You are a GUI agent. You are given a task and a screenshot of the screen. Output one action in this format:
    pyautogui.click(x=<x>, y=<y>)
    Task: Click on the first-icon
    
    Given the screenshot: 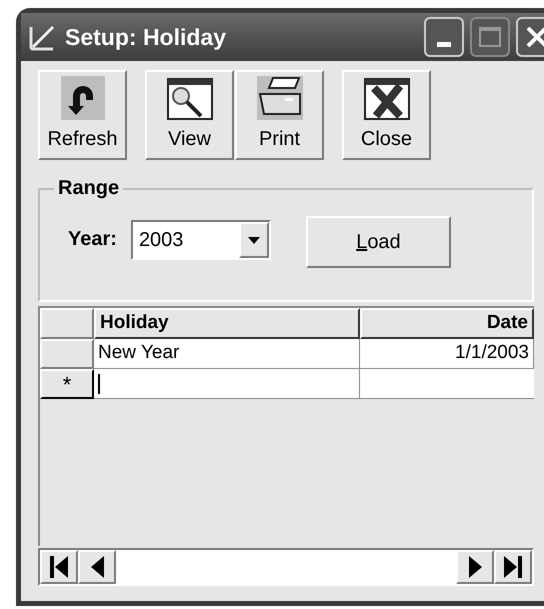 What is the action you would take?
    pyautogui.click(x=59, y=567)
    